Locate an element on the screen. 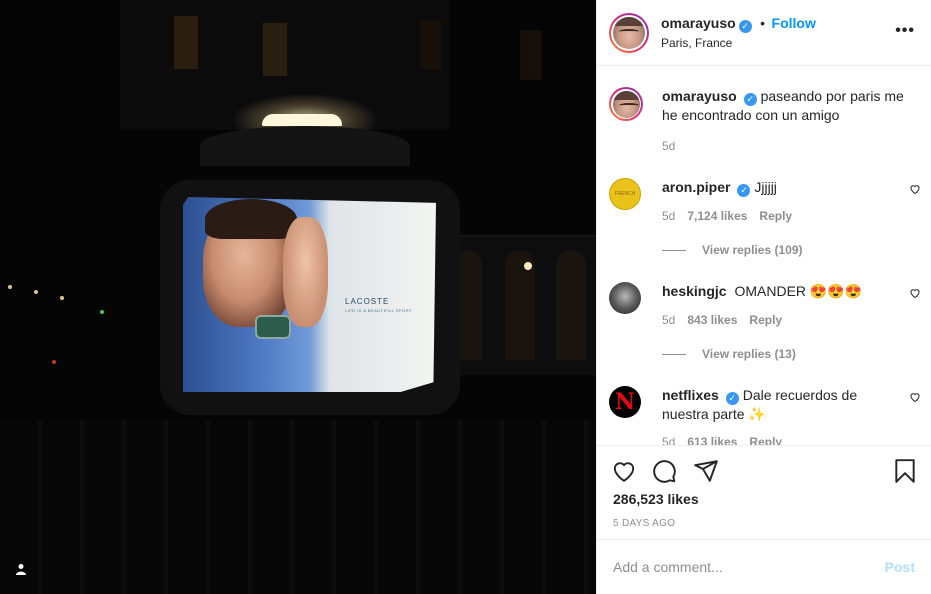 Image resolution: width=931 pixels, height=594 pixels. author-avatar is located at coordinates (629, 32).